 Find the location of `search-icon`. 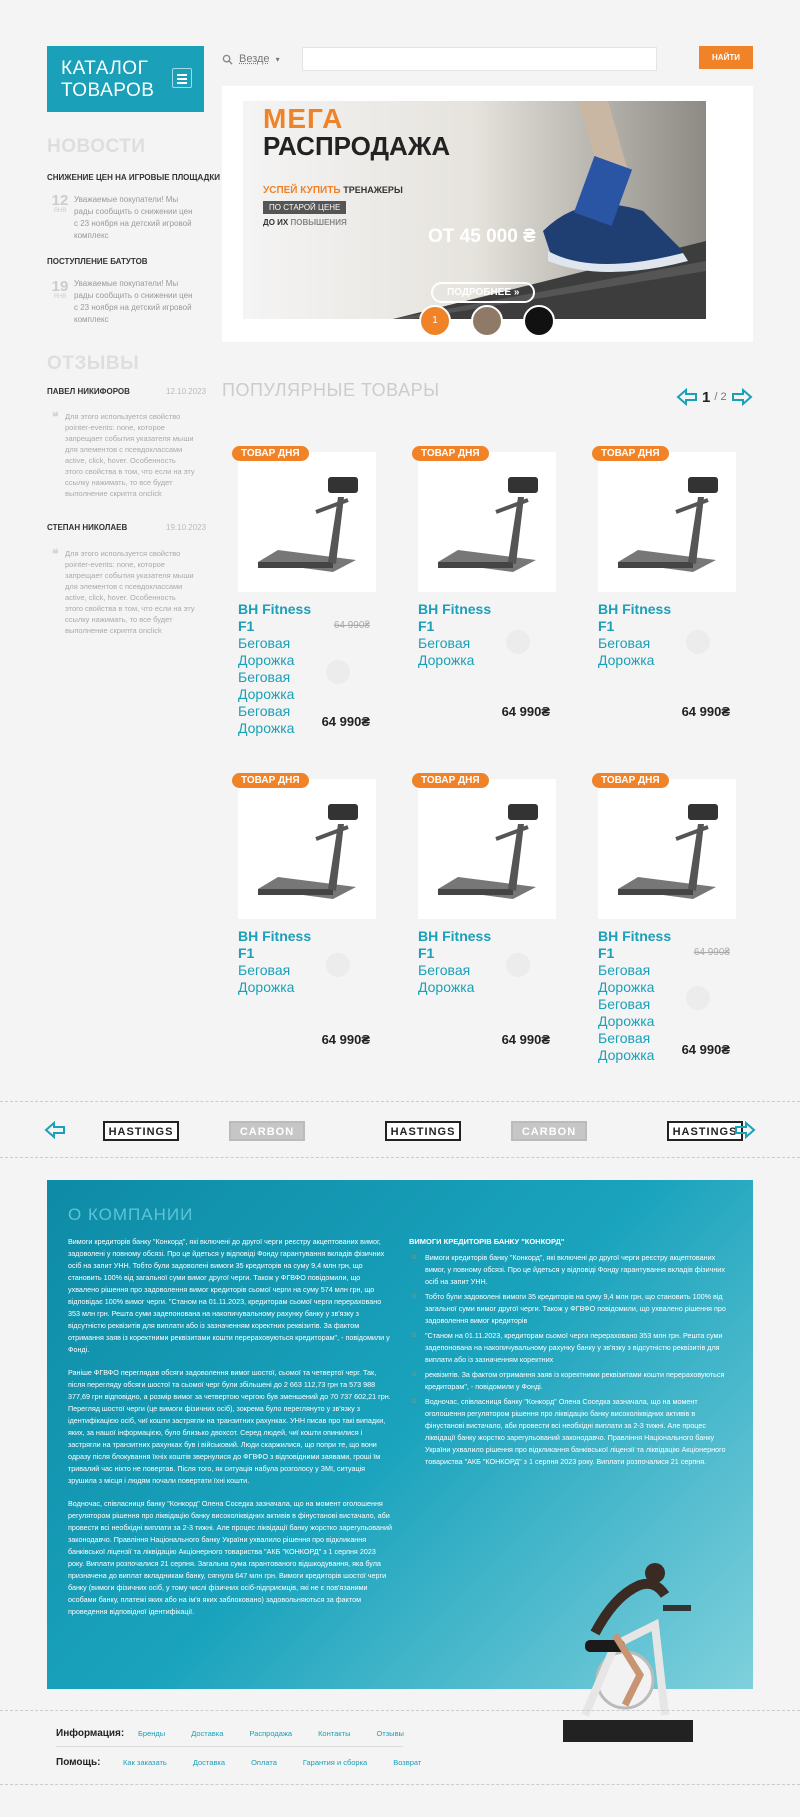

search-icon is located at coordinates (227, 59).